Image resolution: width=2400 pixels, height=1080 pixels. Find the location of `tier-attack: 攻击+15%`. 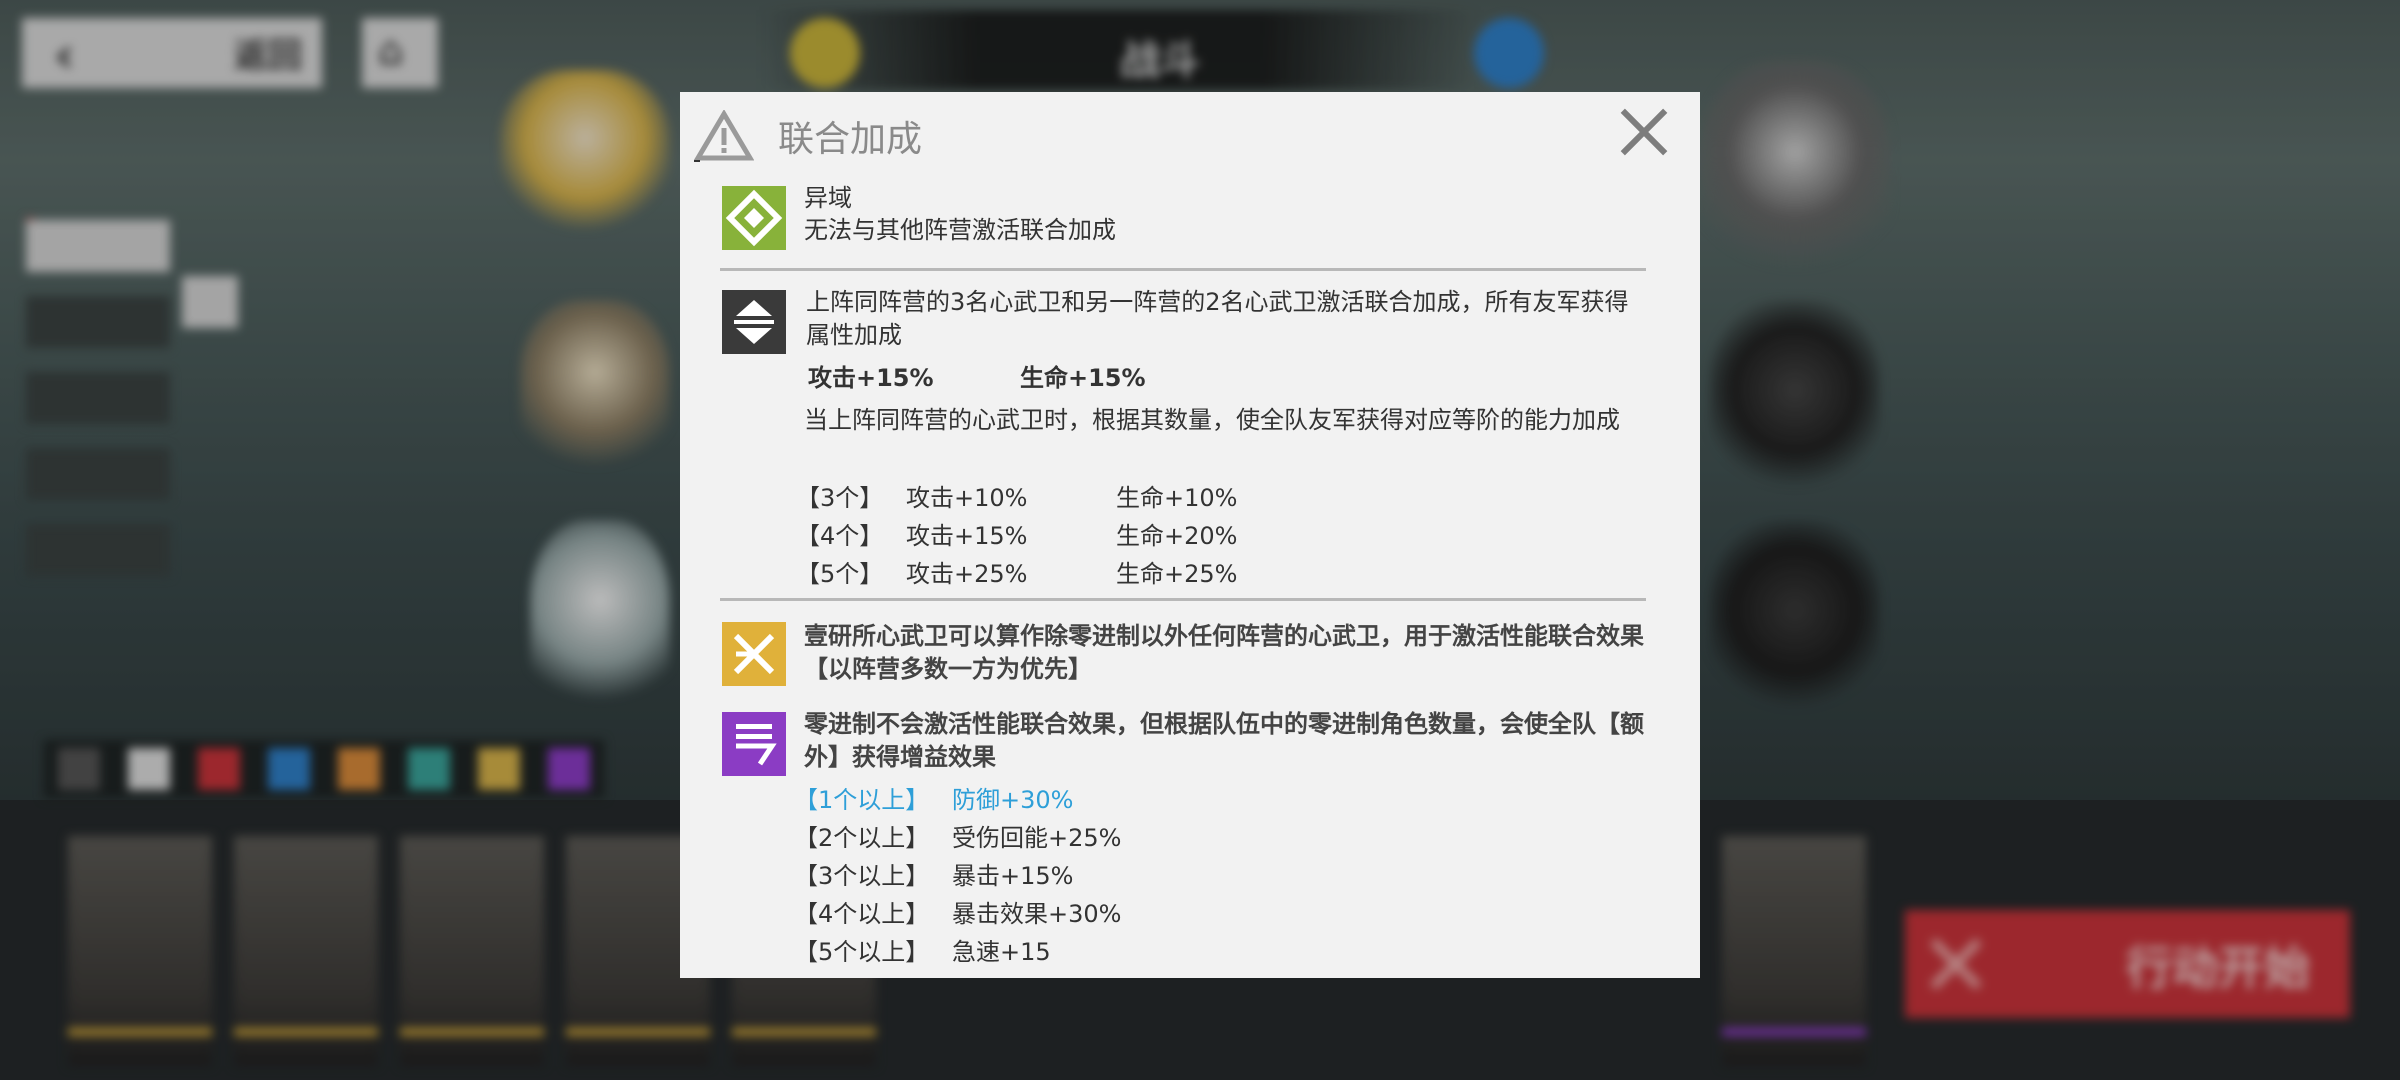

tier-attack: 攻击+15% is located at coordinates (967, 536).